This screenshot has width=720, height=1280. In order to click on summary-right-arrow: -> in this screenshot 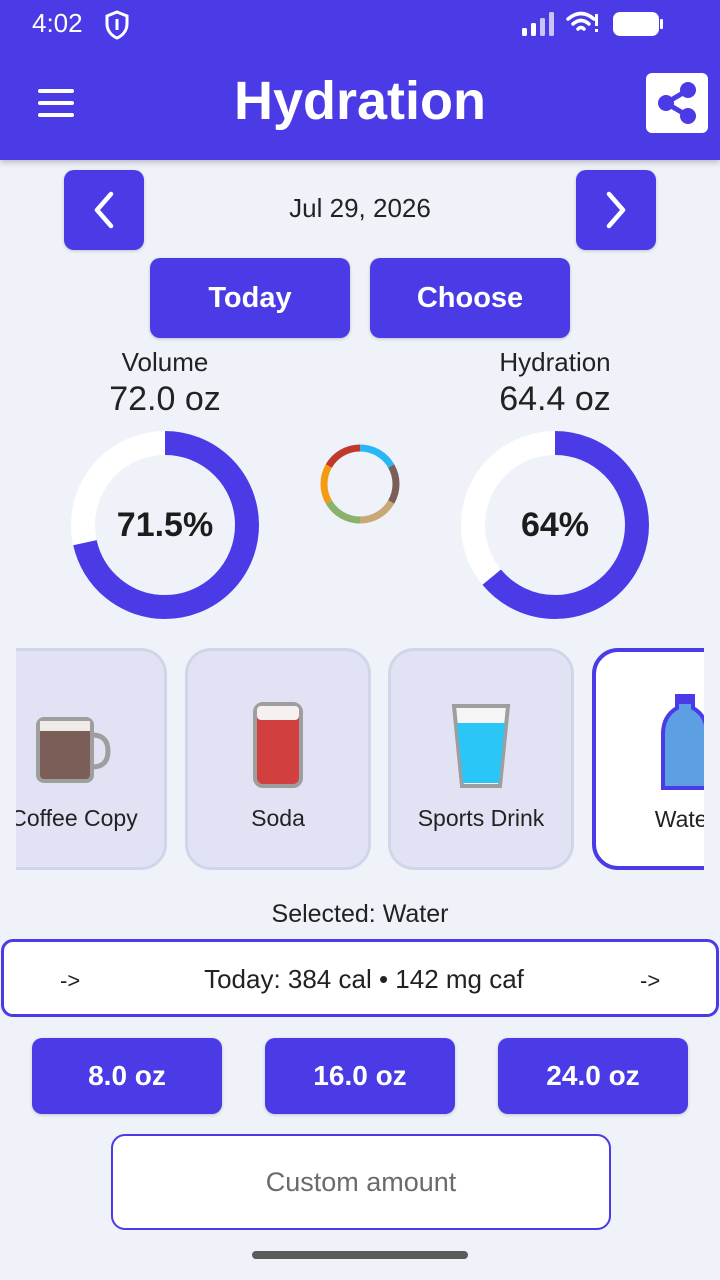, I will do `click(650, 981)`.